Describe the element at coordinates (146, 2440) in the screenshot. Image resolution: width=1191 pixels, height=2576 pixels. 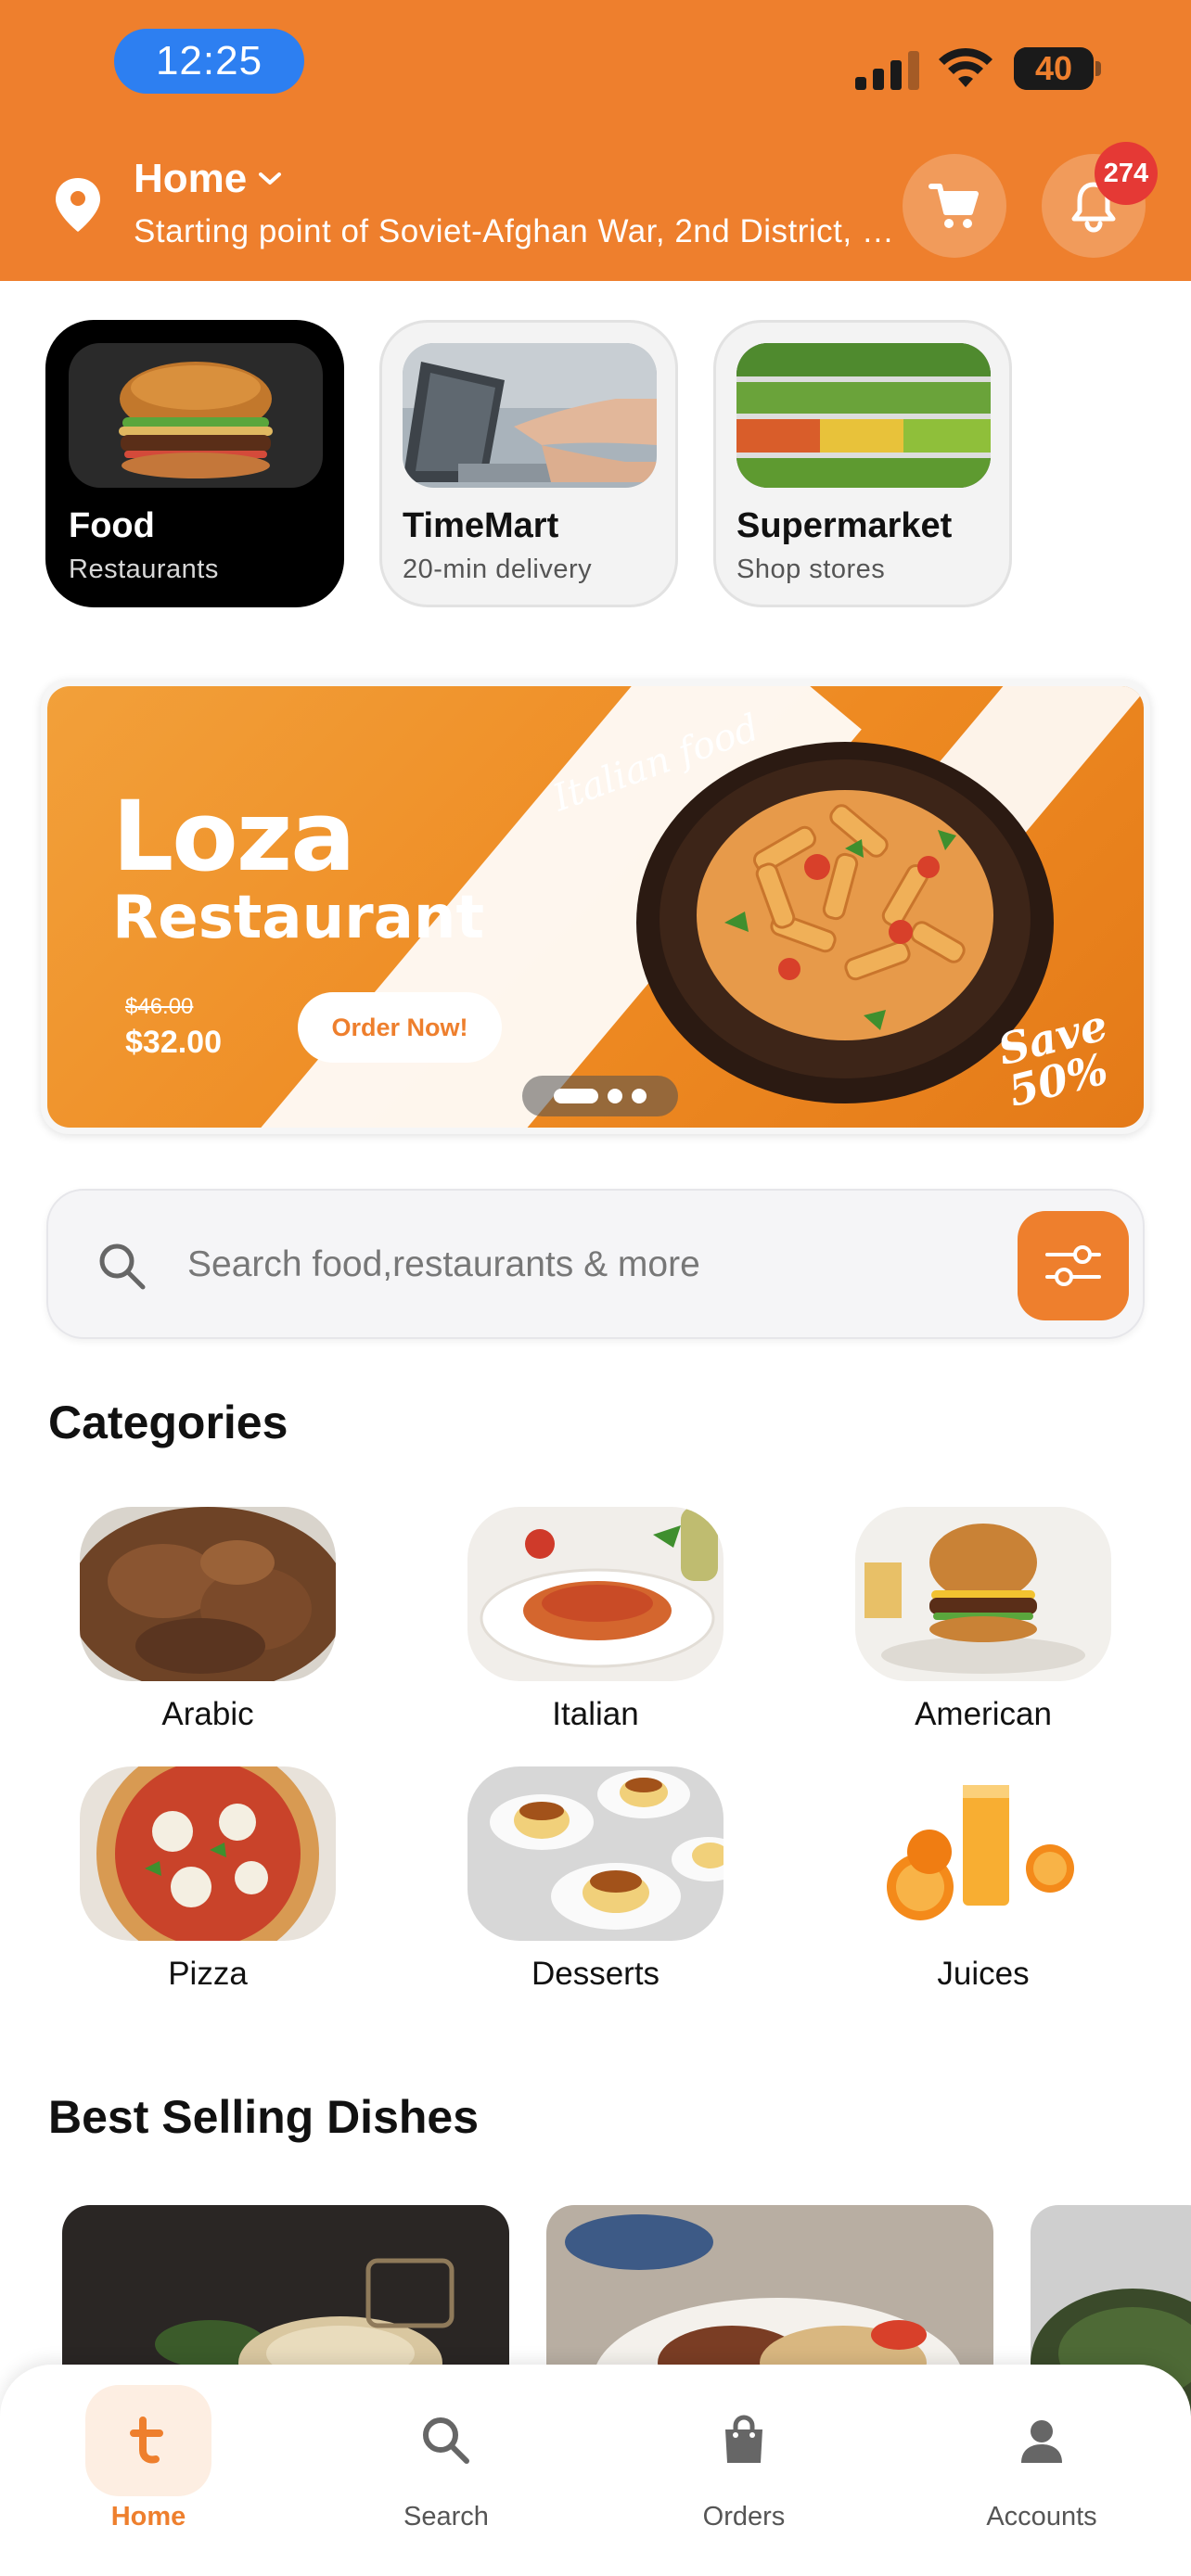
I see `home-logo-icon` at that location.